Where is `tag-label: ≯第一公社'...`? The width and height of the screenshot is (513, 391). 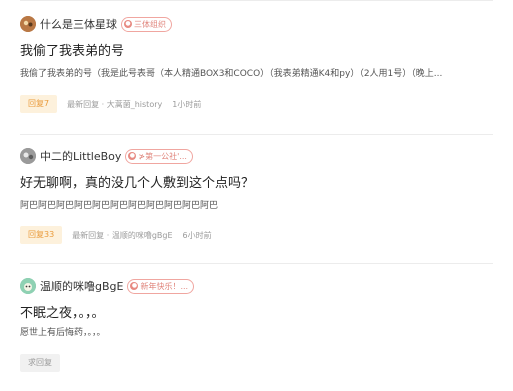 tag-label: ≯第一公社'... is located at coordinates (162, 156).